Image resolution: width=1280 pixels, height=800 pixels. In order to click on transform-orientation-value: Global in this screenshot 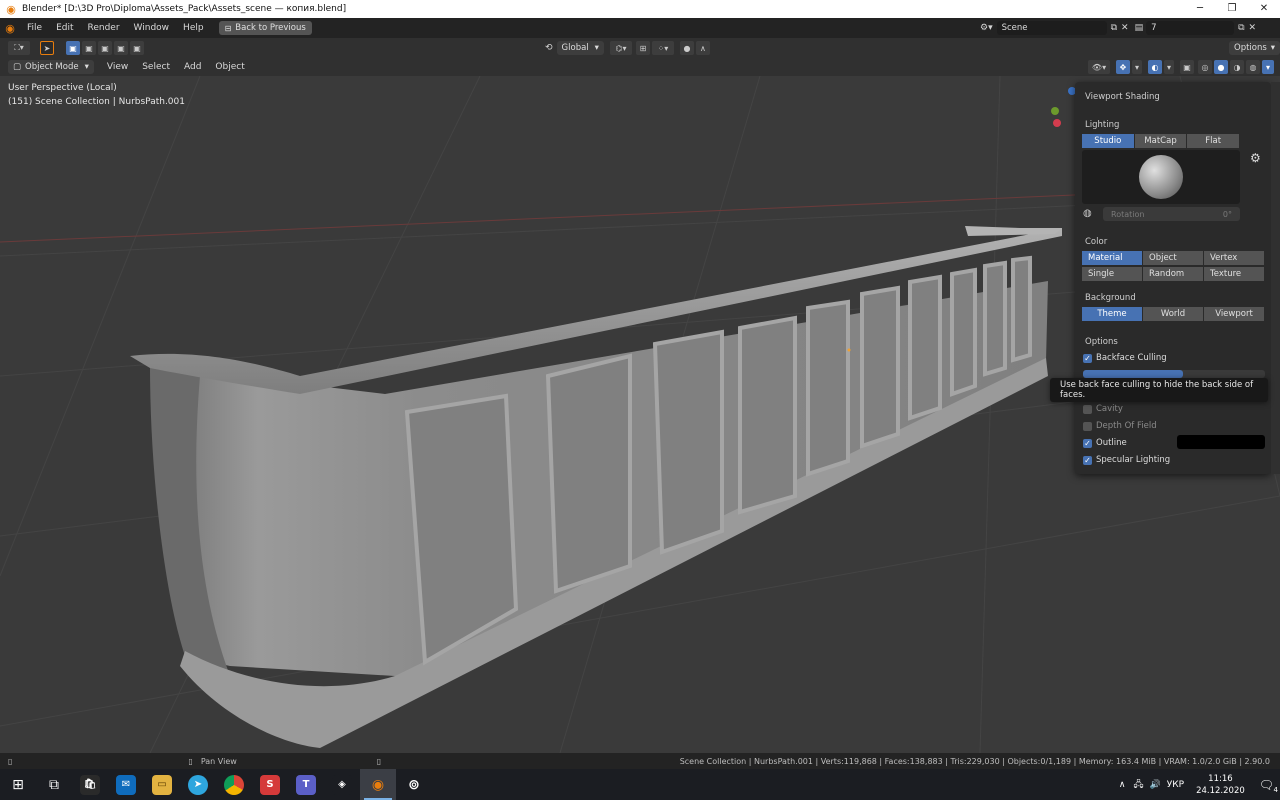, I will do `click(575, 48)`.